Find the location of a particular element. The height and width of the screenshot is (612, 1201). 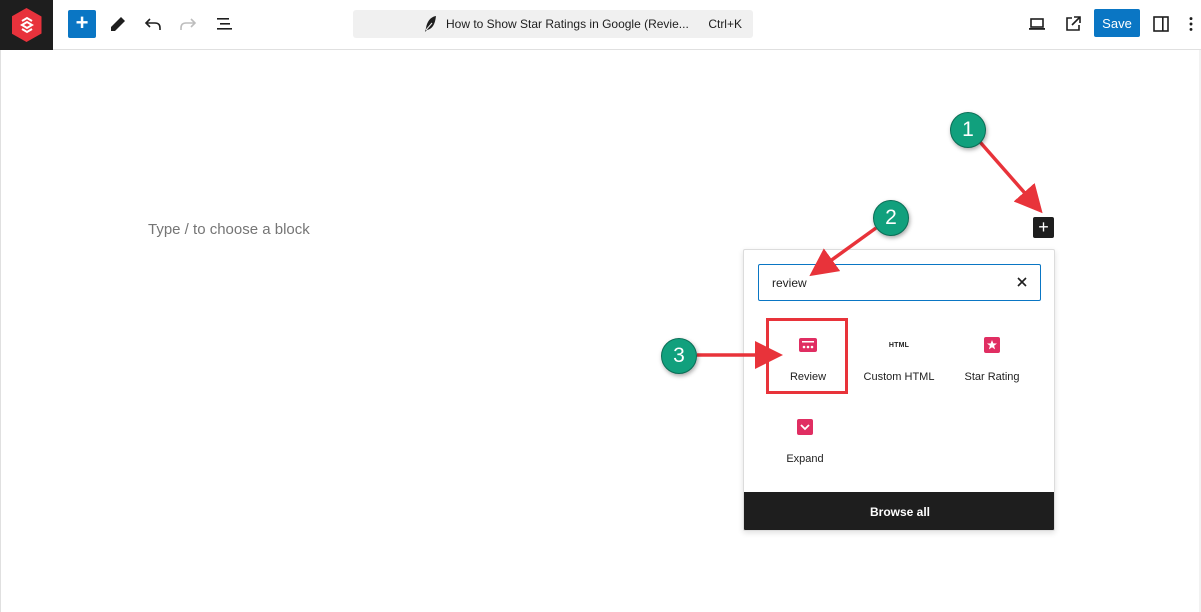

inline-block-inserter-button: + is located at coordinates (1043, 227).